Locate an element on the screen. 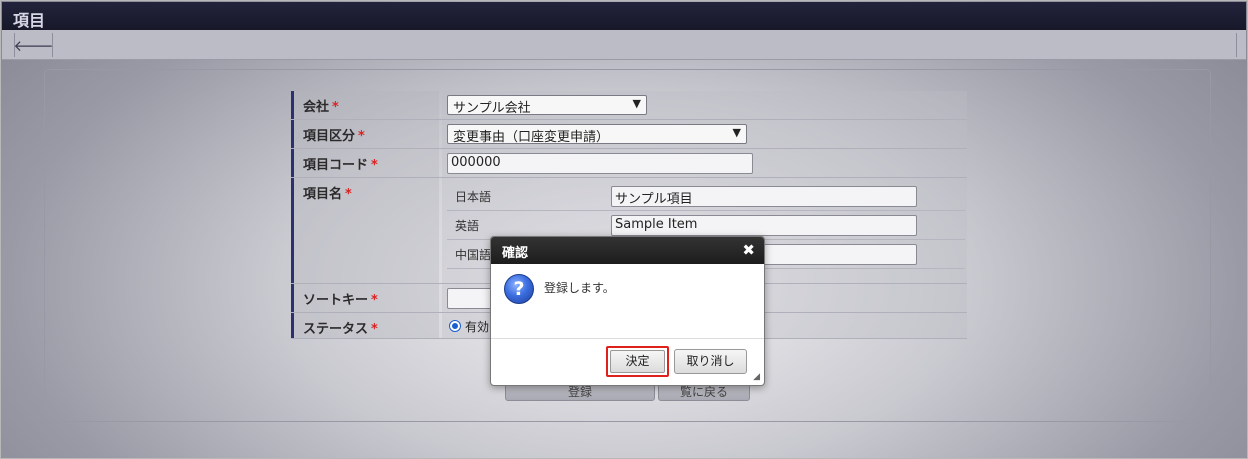 The height and width of the screenshot is (459, 1248). row-category: 項目区分 * 変更事由（口座変更申請） ▼ is located at coordinates (629, 134).